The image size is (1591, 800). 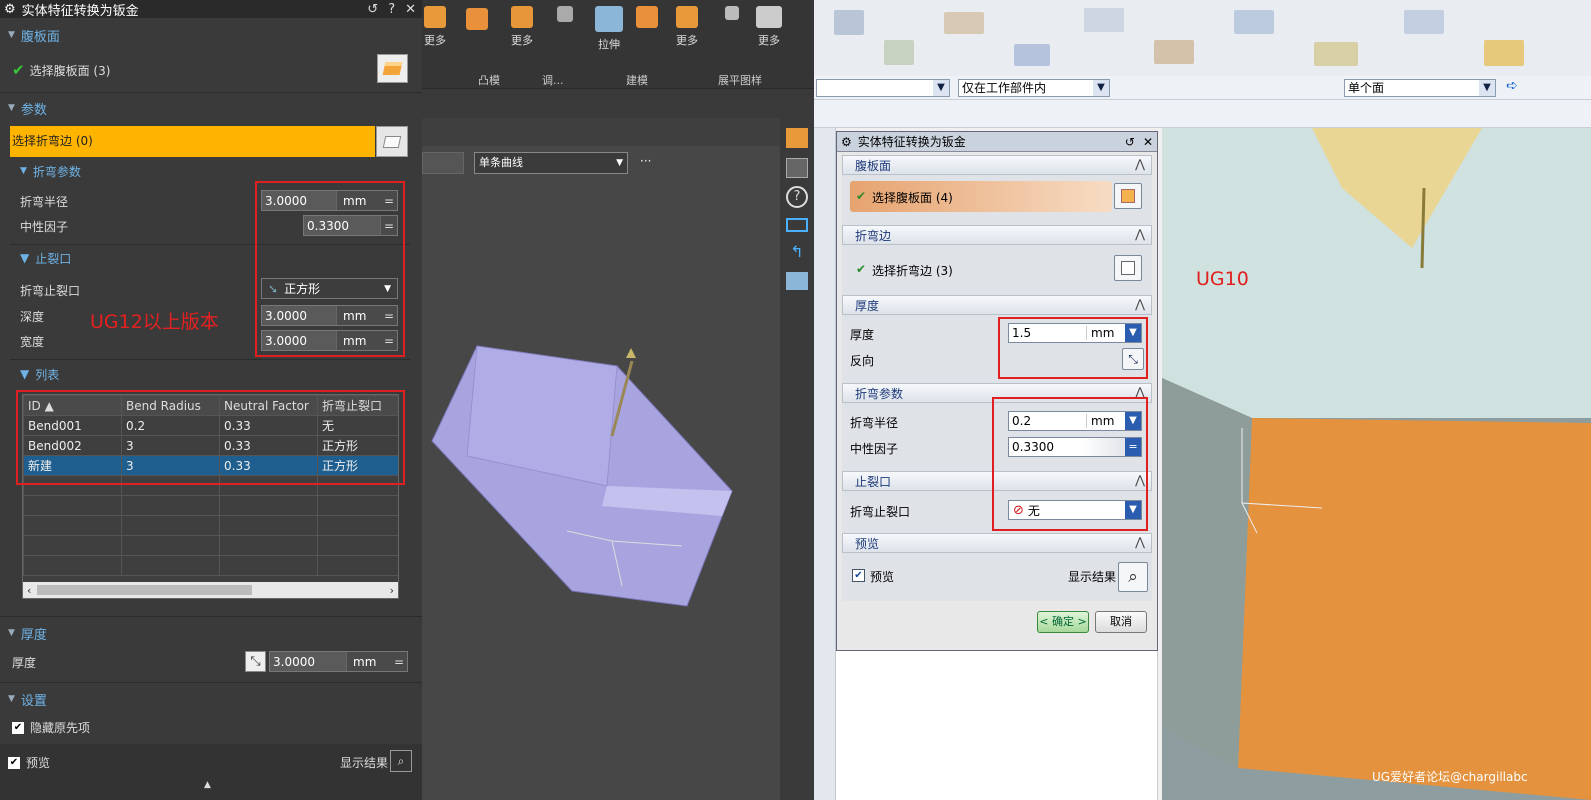 What do you see at coordinates (997, 165) in the screenshot?
I see `section-web-face: 腹板面 ⋀` at bounding box center [997, 165].